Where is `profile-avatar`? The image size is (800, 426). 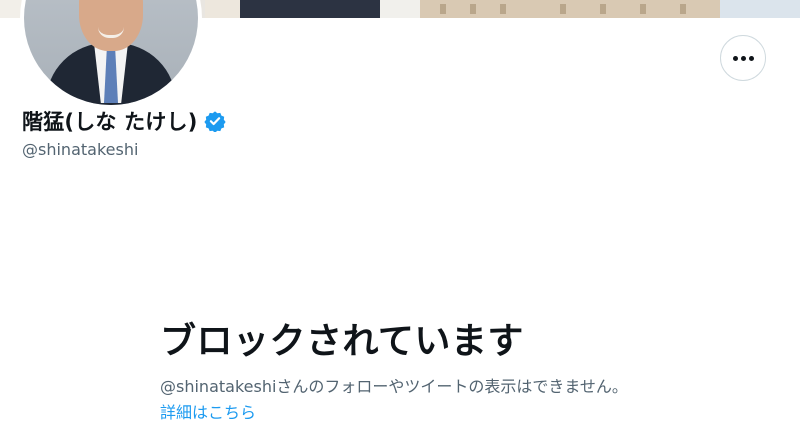 profile-avatar is located at coordinates (111, 54).